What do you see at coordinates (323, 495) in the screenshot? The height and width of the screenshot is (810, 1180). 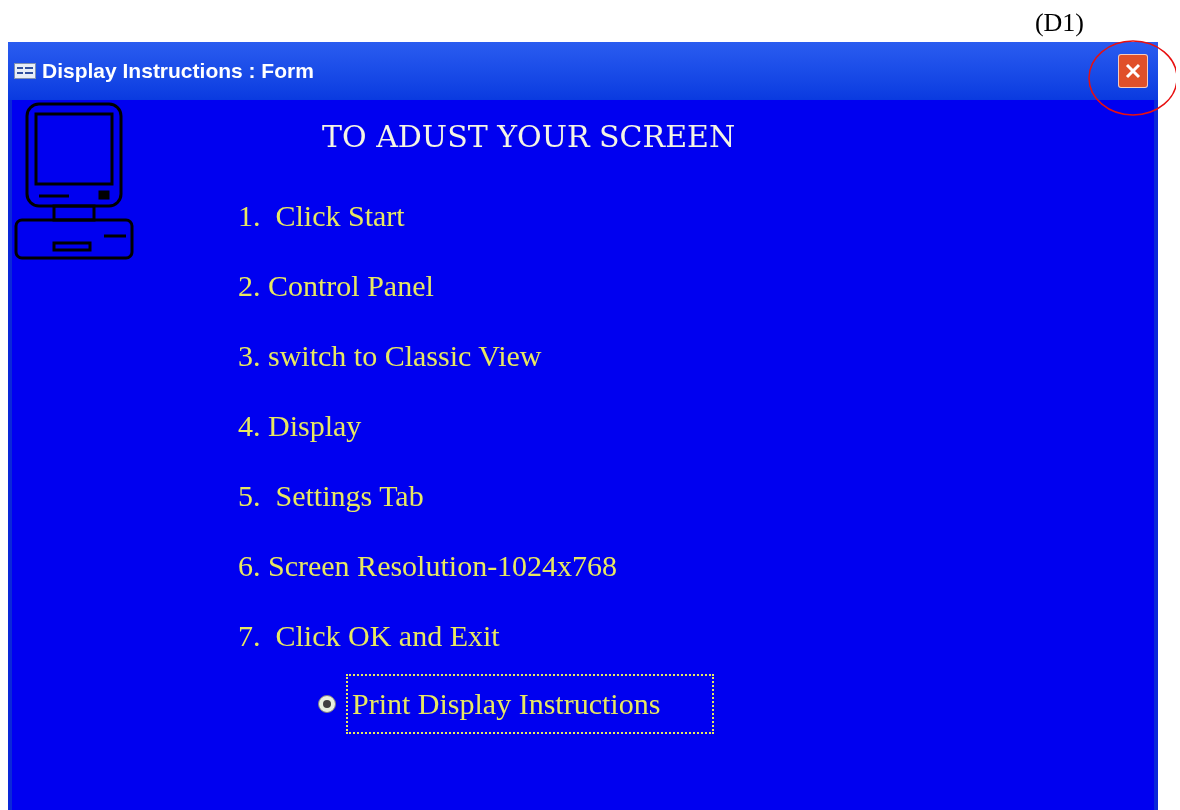 I see `instruction-step: 5. Settings Tab` at bounding box center [323, 495].